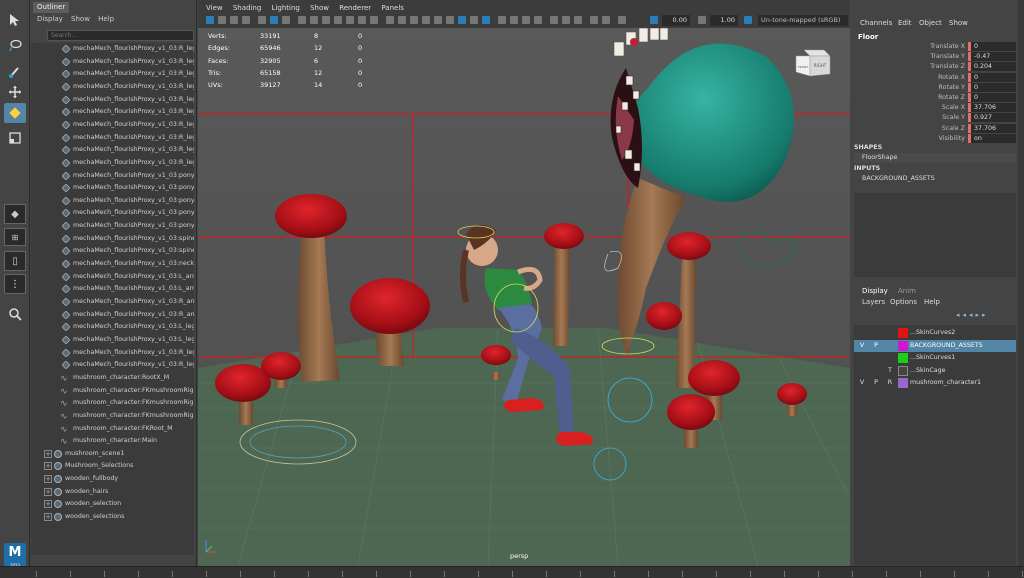 The image size is (1024, 578). I want to click on outliner-item: + wooden_selection, so click(112, 504).